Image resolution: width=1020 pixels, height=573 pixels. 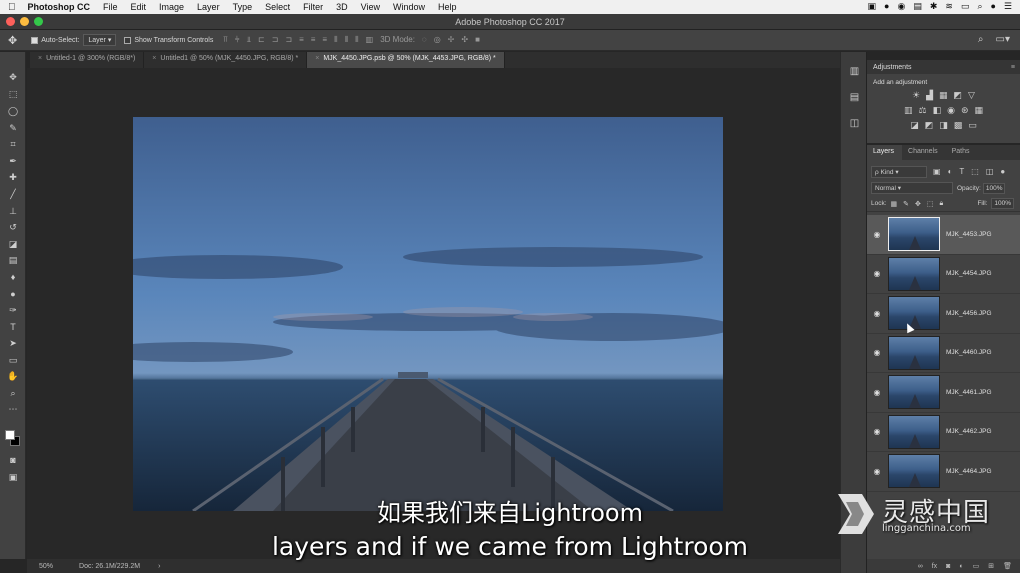 I want to click on menu-help: Help, so click(x=447, y=7).